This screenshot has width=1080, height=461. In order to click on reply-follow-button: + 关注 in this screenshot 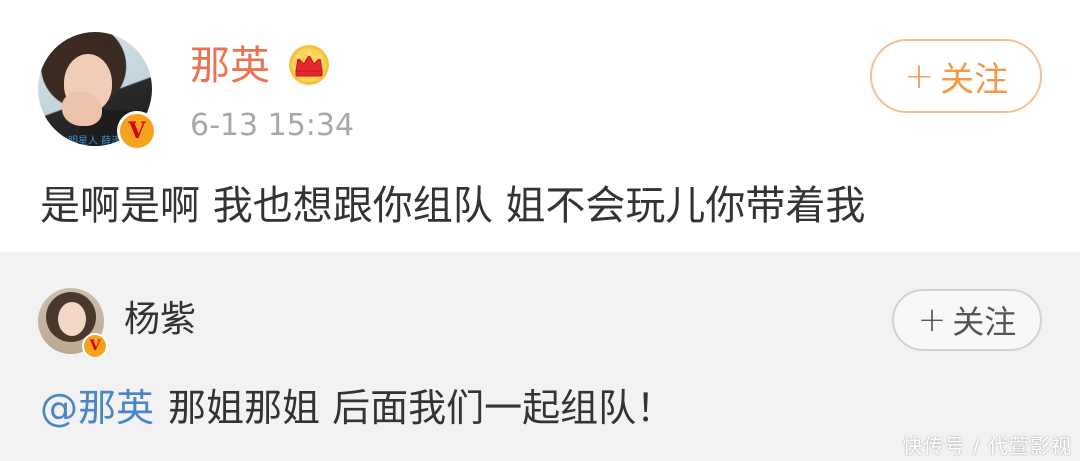, I will do `click(967, 320)`.